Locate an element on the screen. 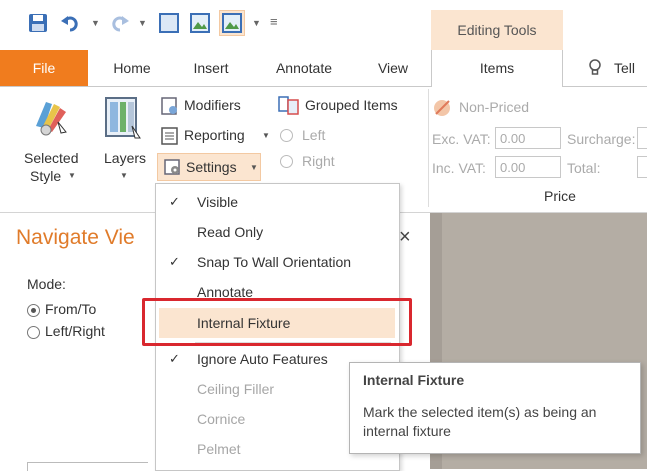 The image size is (647, 471). inc-vat-label: Inc. VAT: is located at coordinates (459, 168).